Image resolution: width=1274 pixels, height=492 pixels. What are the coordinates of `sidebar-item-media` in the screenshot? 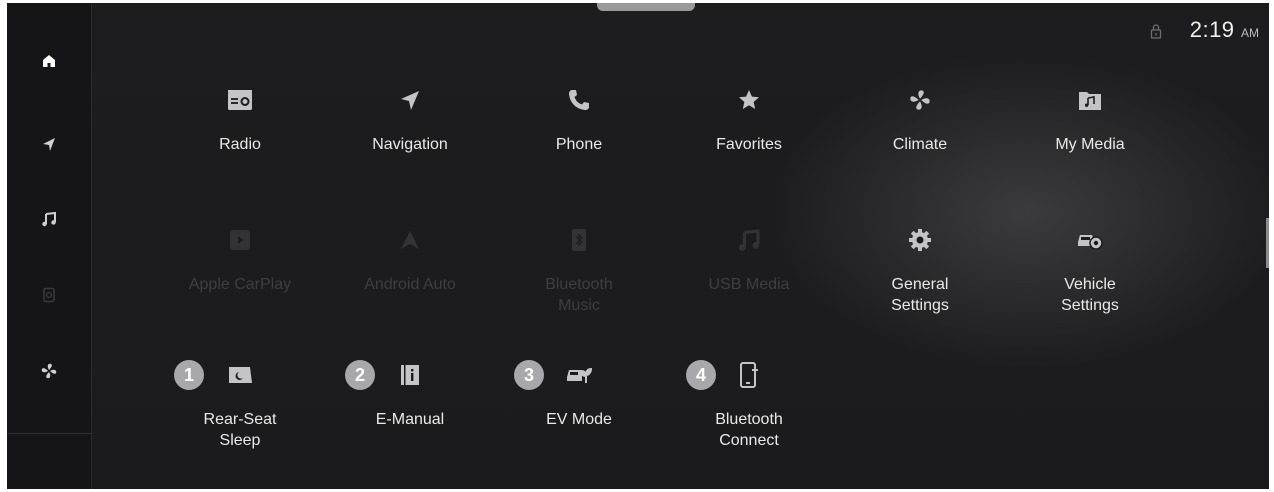 It's located at (49, 219).